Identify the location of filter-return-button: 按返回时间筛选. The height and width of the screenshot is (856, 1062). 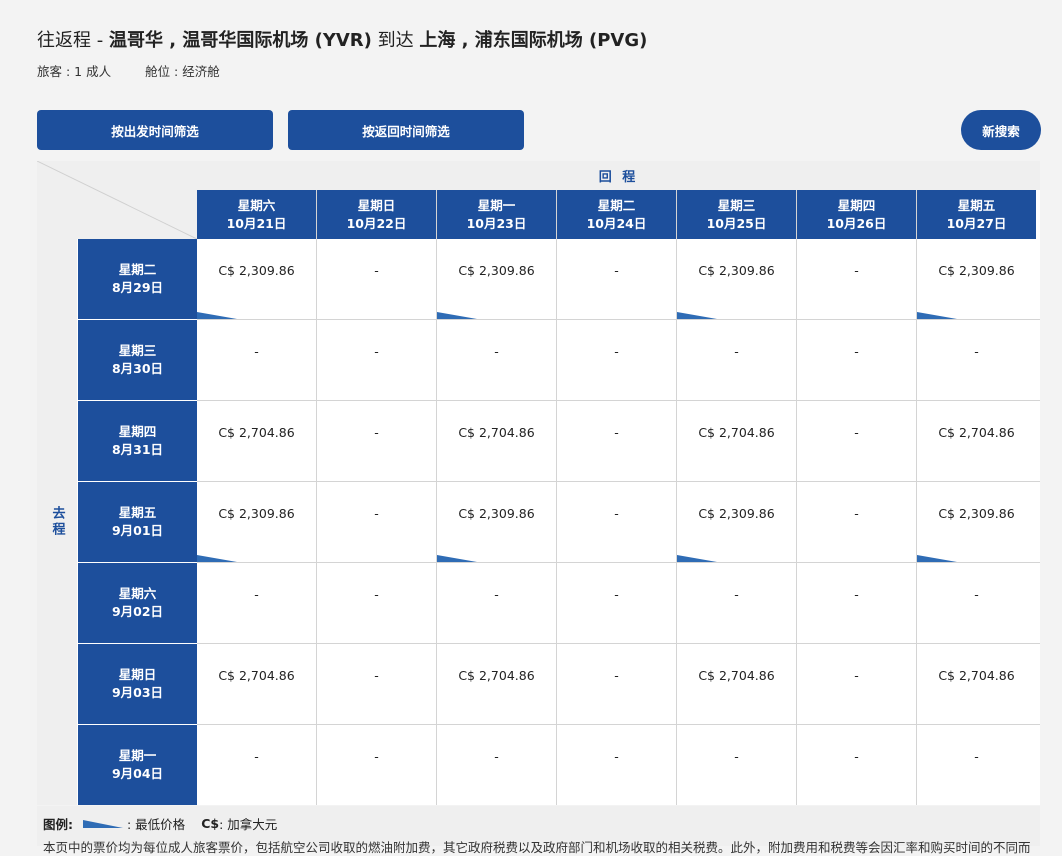
(406, 130).